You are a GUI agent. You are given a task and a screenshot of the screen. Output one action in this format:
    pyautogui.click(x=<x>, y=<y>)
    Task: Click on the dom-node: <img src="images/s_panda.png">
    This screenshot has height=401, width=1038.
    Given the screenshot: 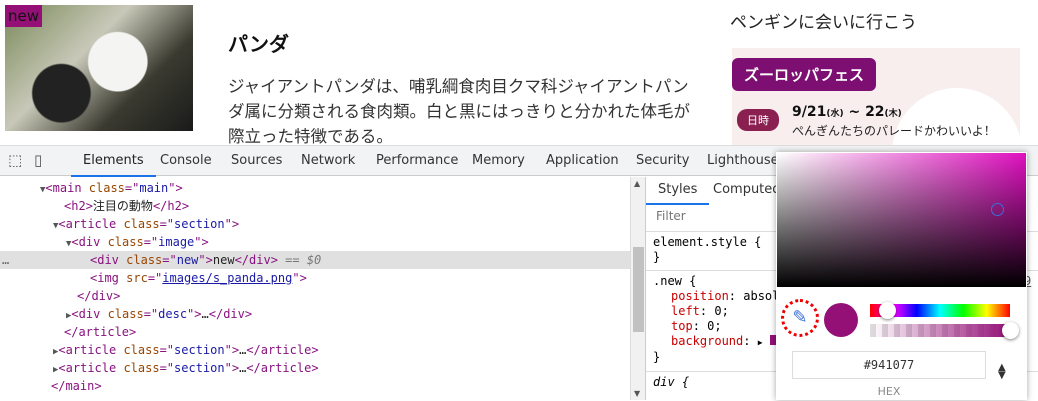 What is the action you would take?
    pyautogui.click(x=315, y=278)
    